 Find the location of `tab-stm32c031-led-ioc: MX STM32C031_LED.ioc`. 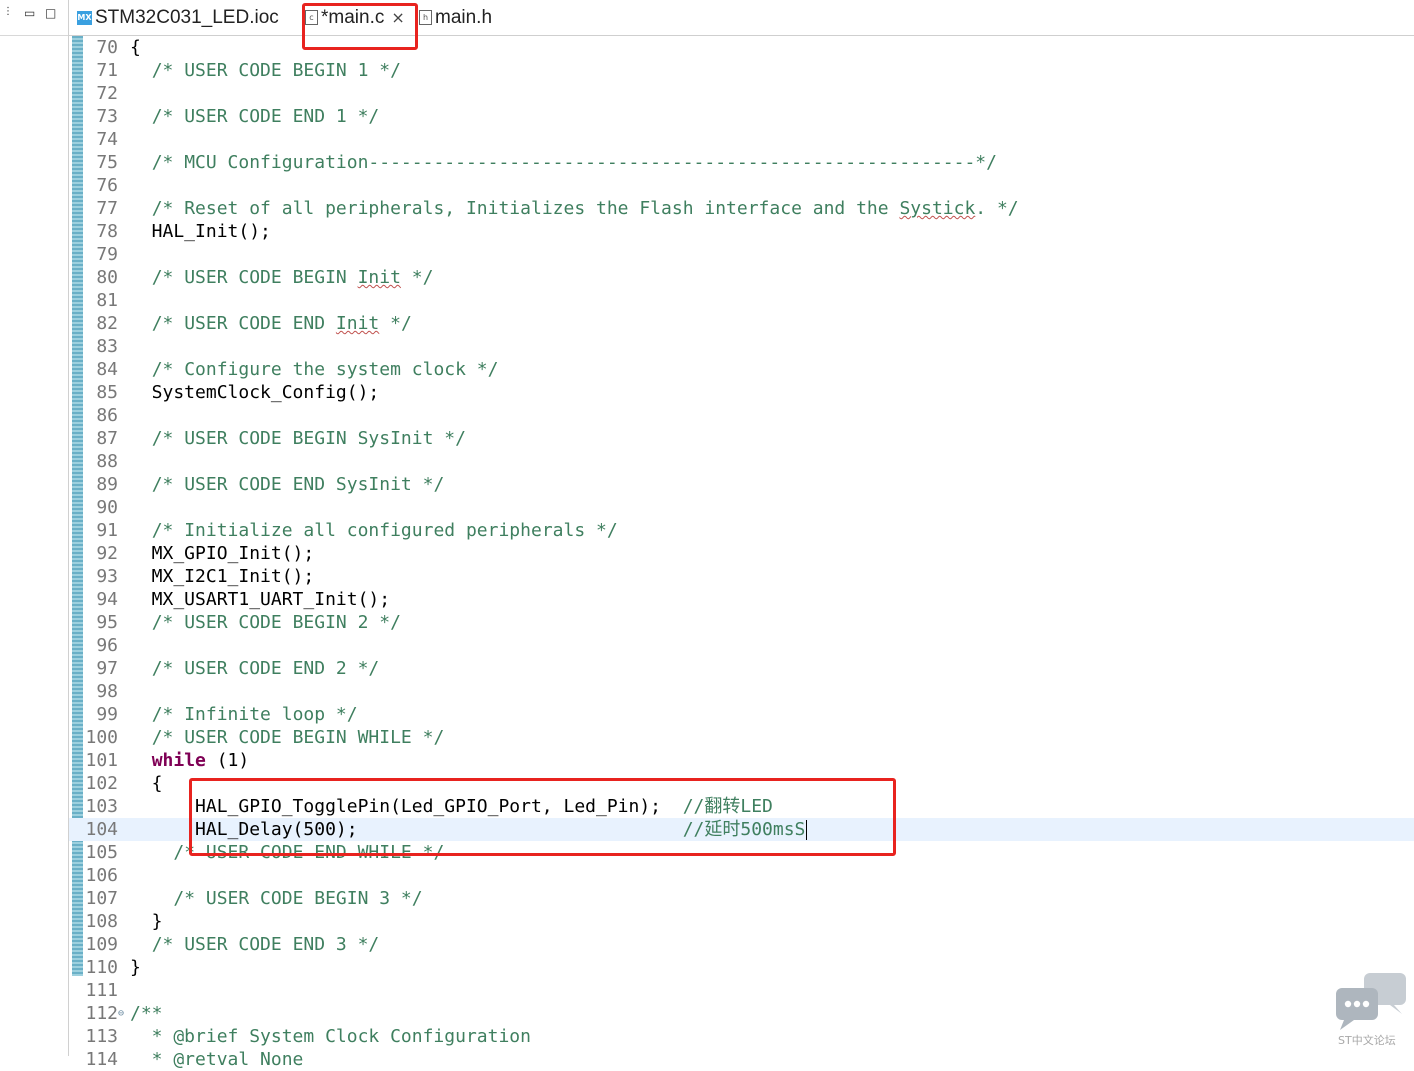

tab-stm32c031-led-ioc: MX STM32C031_LED.ioc is located at coordinates (178, 17).